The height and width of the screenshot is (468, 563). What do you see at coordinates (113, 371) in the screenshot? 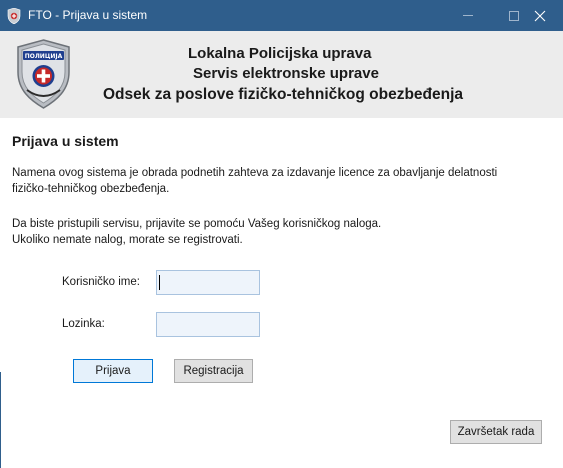
I see `login-button: Prijava` at bounding box center [113, 371].